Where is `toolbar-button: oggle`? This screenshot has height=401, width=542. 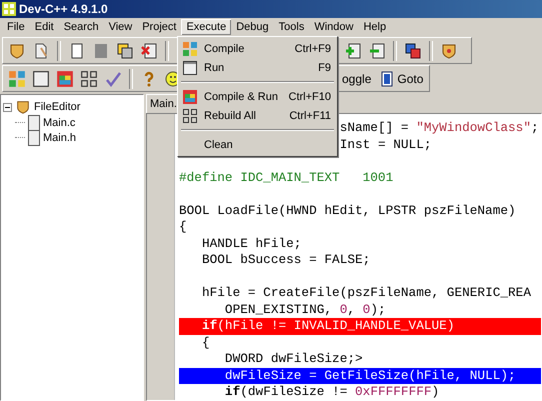 toolbar-button: oggle is located at coordinates (357, 79).